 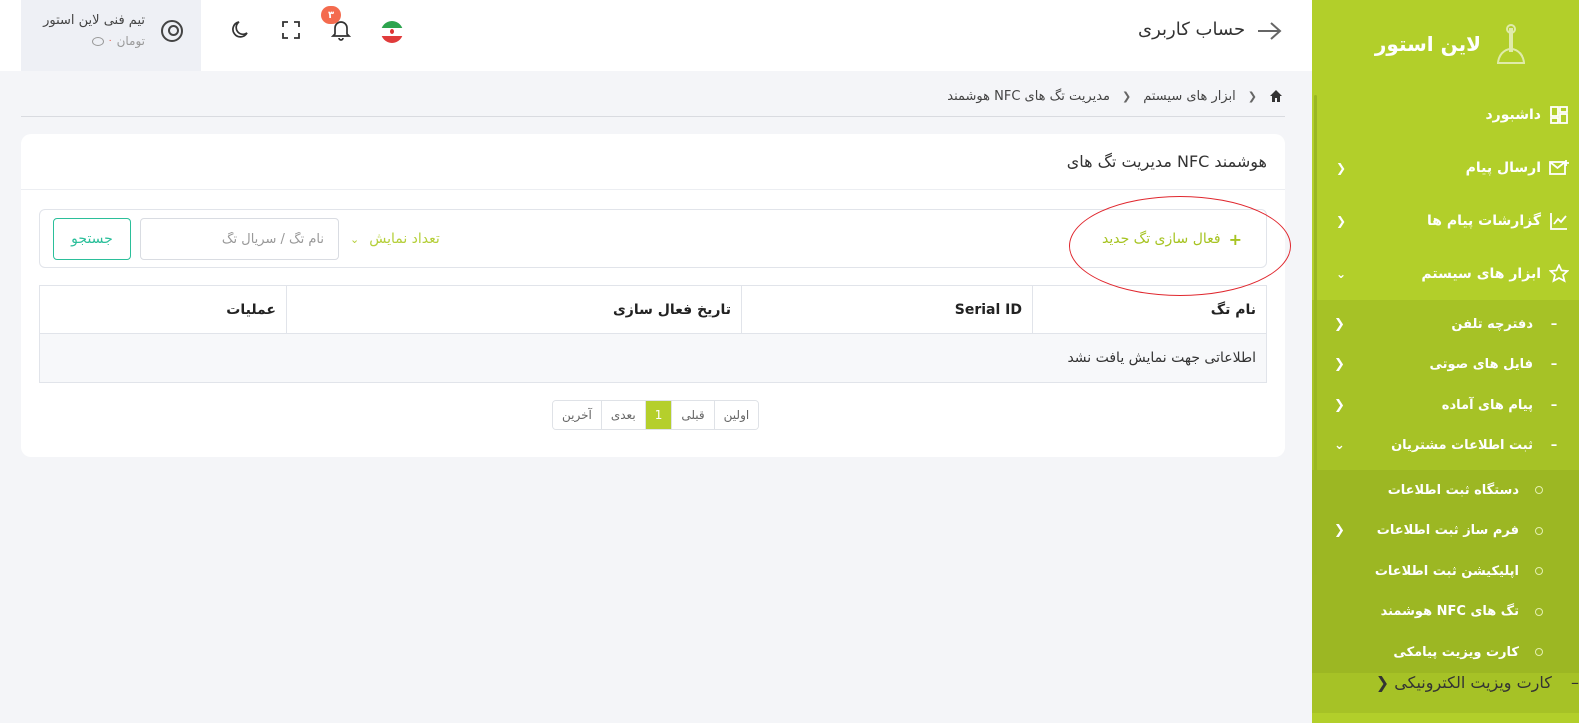 What do you see at coordinates (1483, 220) in the screenshot?
I see `sidebar-item-label: گزارشات پیام ها` at bounding box center [1483, 220].